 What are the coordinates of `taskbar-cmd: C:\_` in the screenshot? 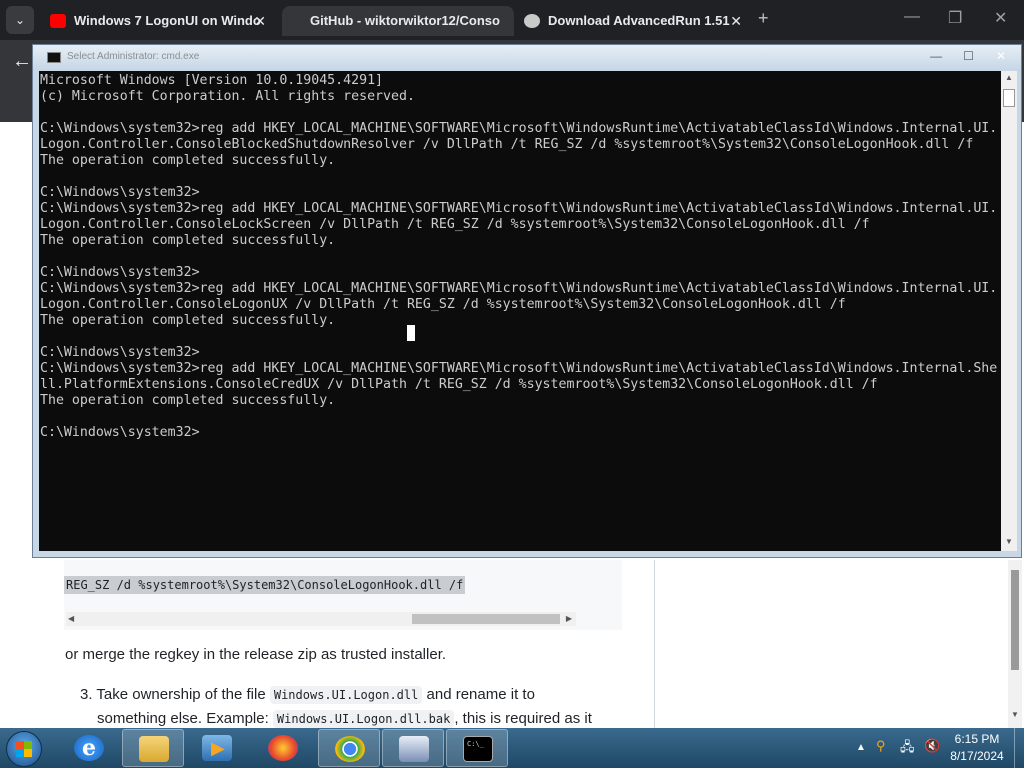 It's located at (477, 748).